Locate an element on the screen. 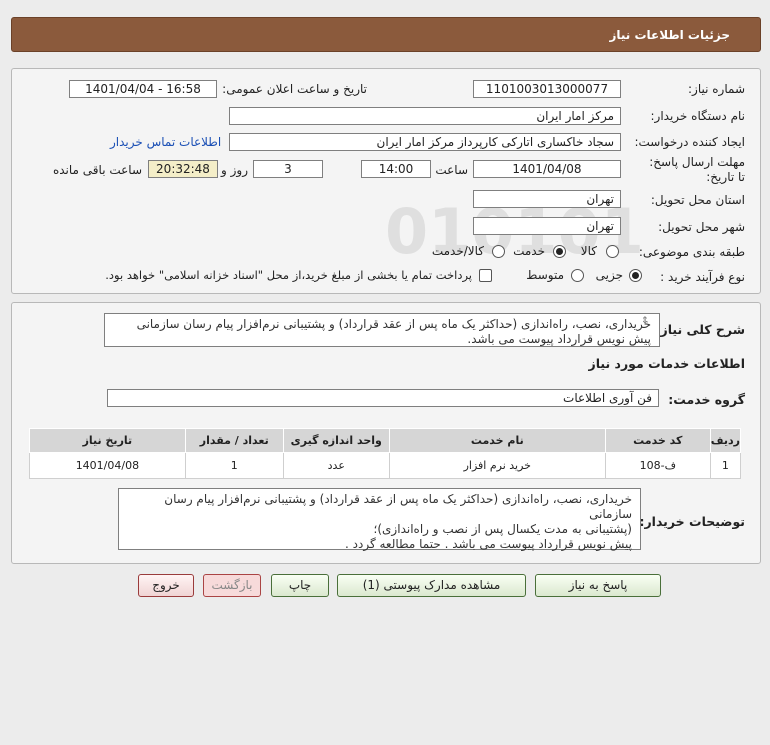 Image resolution: width=770 pixels, height=745 pixels. deadline-time-field: 14:00 is located at coordinates (396, 169).